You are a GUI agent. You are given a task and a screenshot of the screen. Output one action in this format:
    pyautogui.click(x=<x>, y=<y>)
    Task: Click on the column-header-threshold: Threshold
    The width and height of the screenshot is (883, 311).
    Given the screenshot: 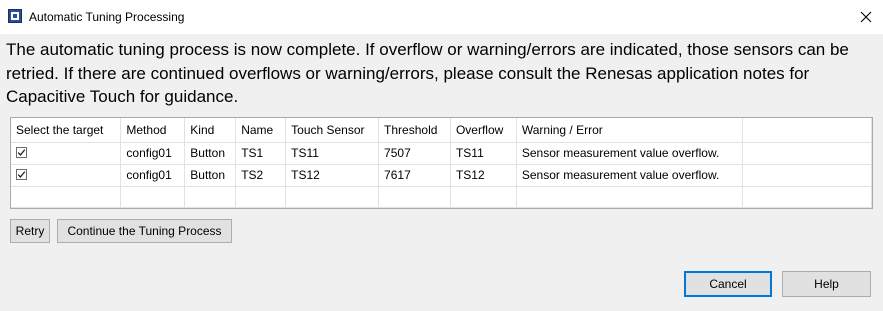 What is the action you would take?
    pyautogui.click(x=414, y=130)
    